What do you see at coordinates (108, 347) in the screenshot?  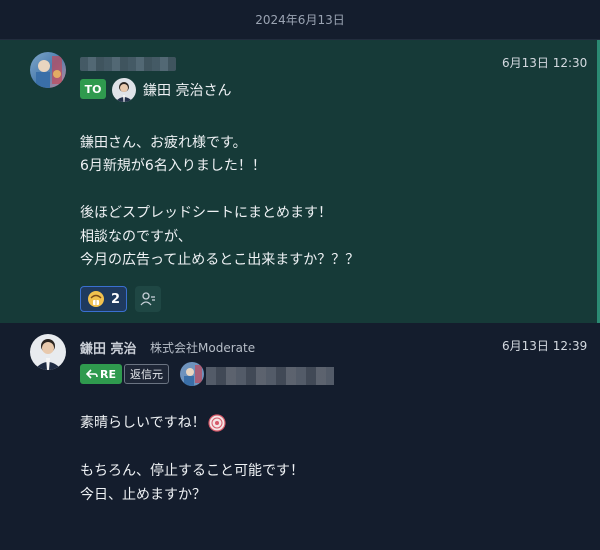 I see `sender-name: 鎌田 亮治` at bounding box center [108, 347].